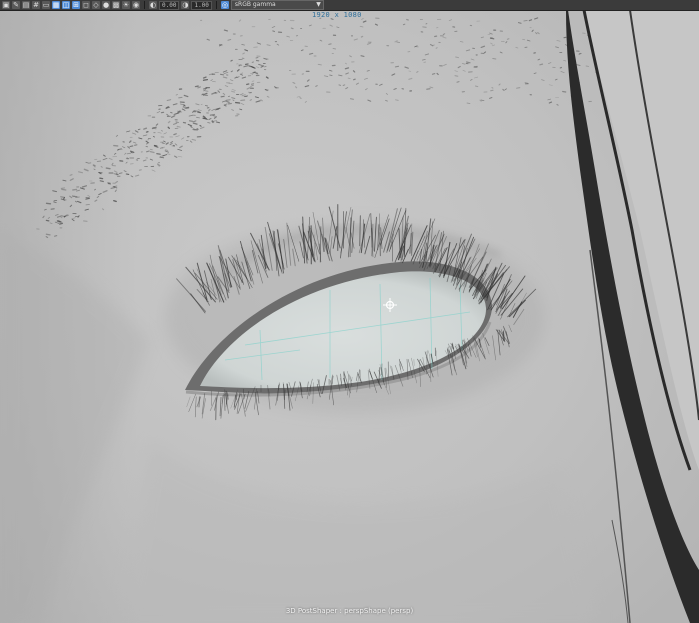 The width and height of the screenshot is (699, 623). Describe the element at coordinates (116, 5) in the screenshot. I see `textured-icon: ▩` at that location.